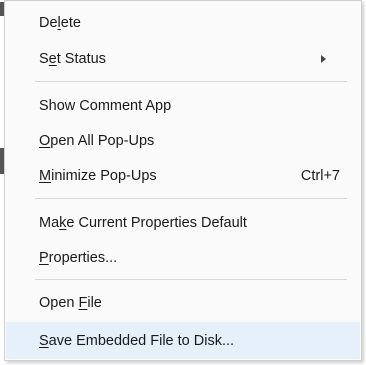 This screenshot has height=365, width=366. Describe the element at coordinates (97, 141) in the screenshot. I see `menu-item-label: Open All Pop-Ups` at that location.